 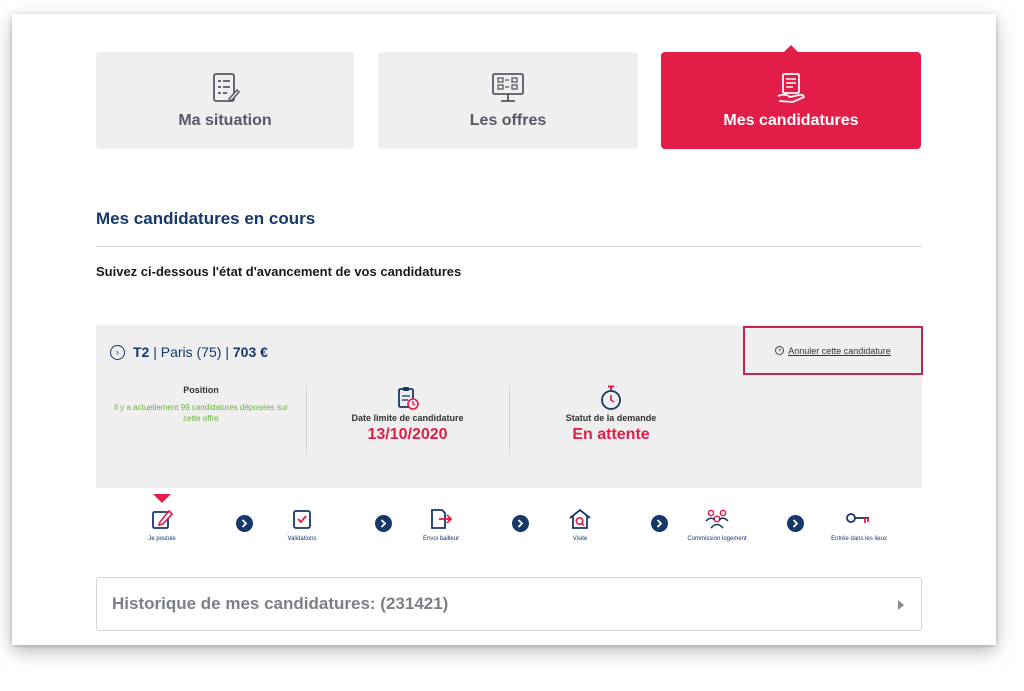 I want to click on offer-location: Paris (75), so click(x=191, y=352).